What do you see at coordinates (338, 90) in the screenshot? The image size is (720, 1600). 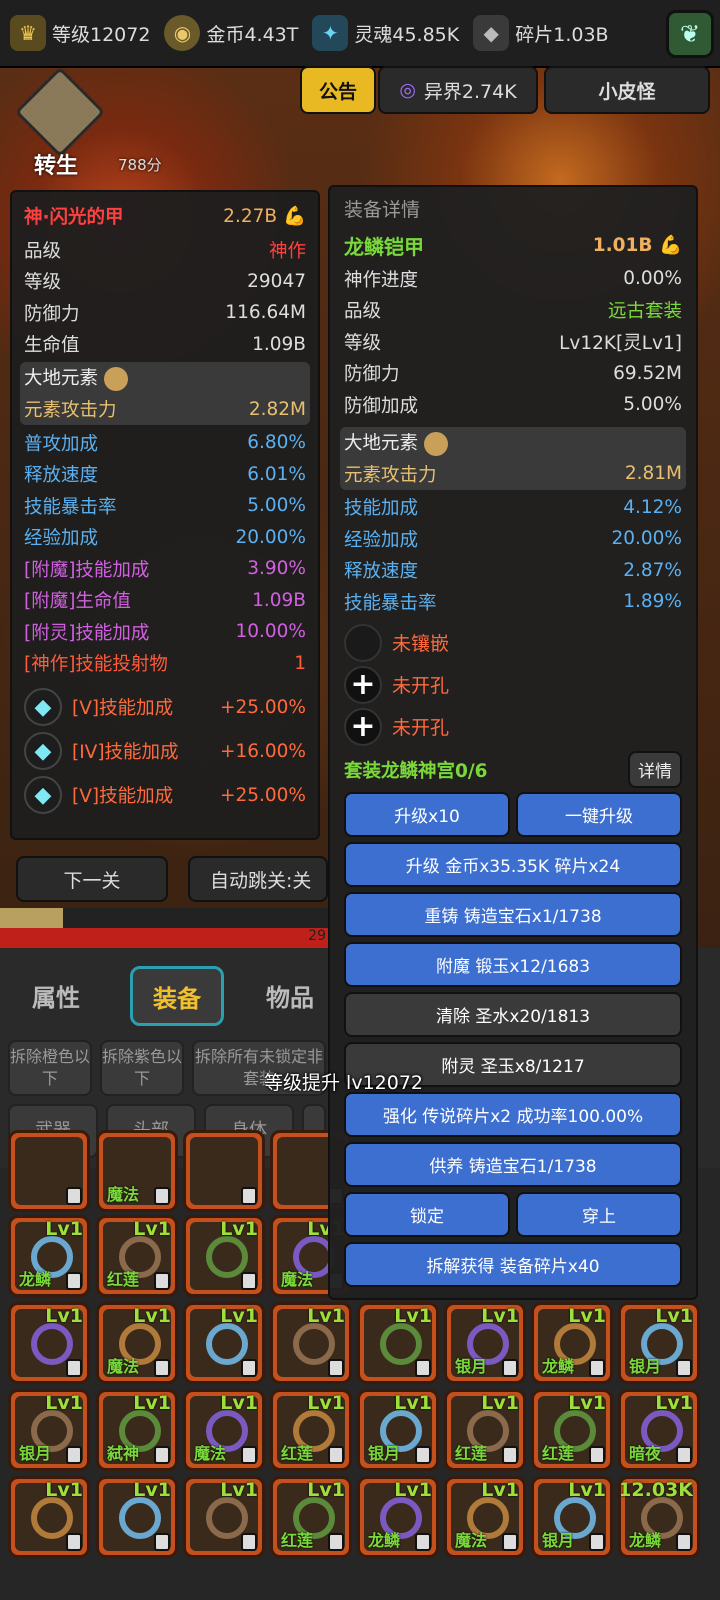 I see `notice-button: 公告` at bounding box center [338, 90].